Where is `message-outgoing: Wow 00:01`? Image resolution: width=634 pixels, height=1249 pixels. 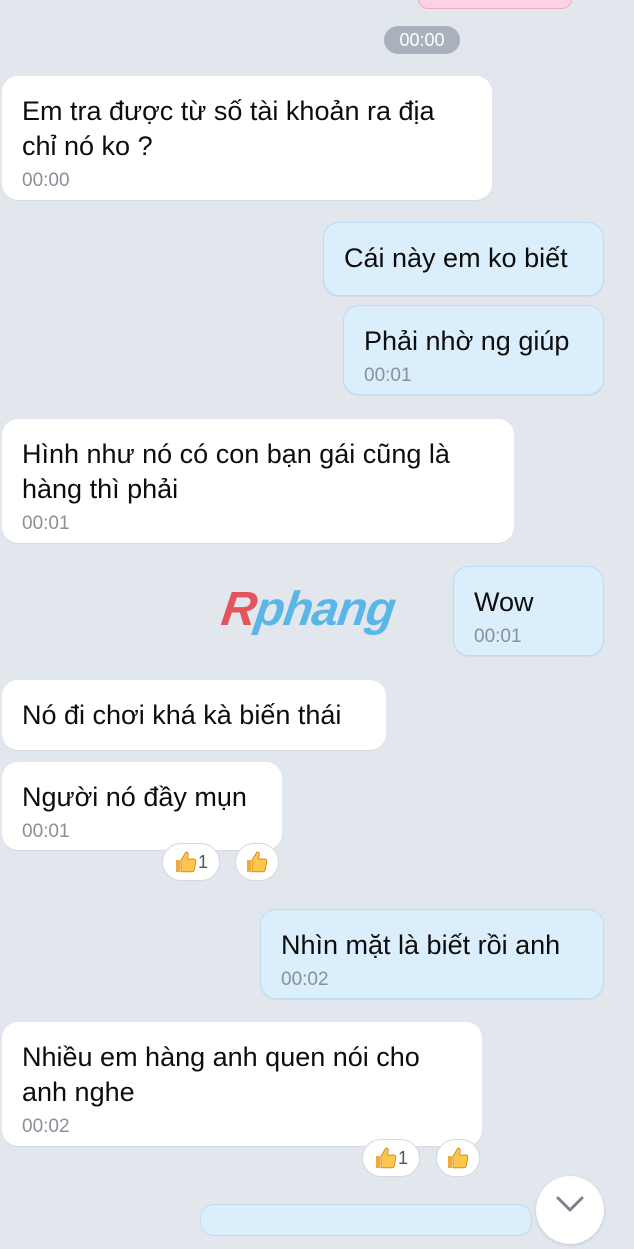
message-outgoing: Wow 00:01 is located at coordinates (528, 611).